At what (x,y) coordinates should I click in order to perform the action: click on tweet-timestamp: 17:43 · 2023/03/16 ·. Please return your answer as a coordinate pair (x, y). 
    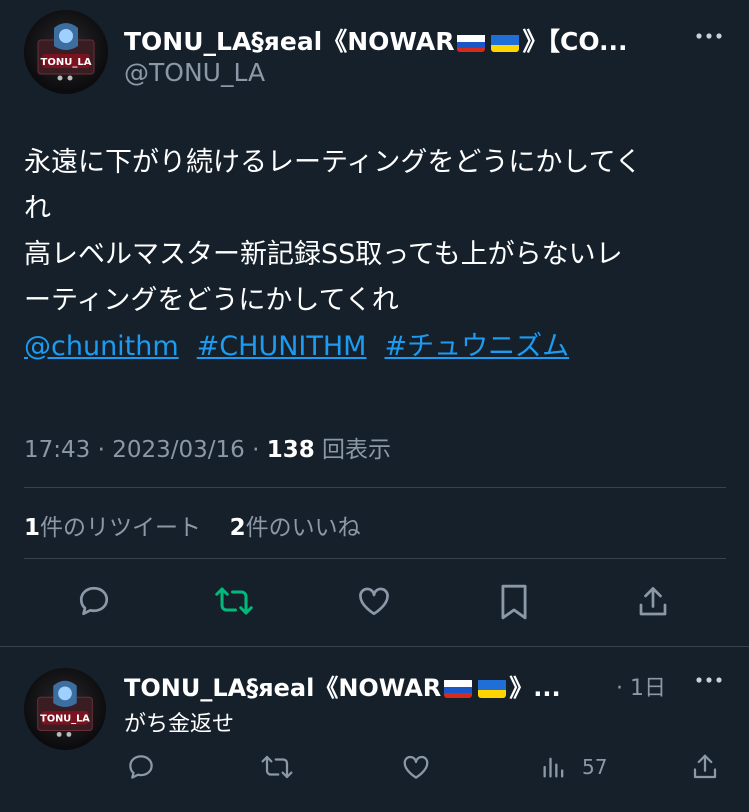
    Looking at the image, I should click on (145, 450).